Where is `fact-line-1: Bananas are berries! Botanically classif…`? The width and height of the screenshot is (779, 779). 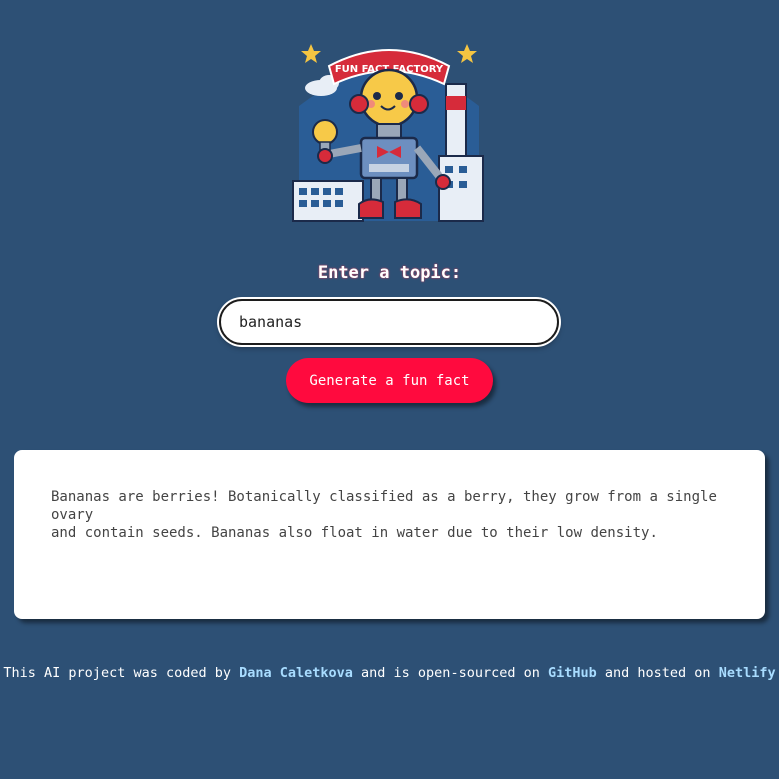
fact-line-1: Bananas are berries! Botanically classif… is located at coordinates (384, 506).